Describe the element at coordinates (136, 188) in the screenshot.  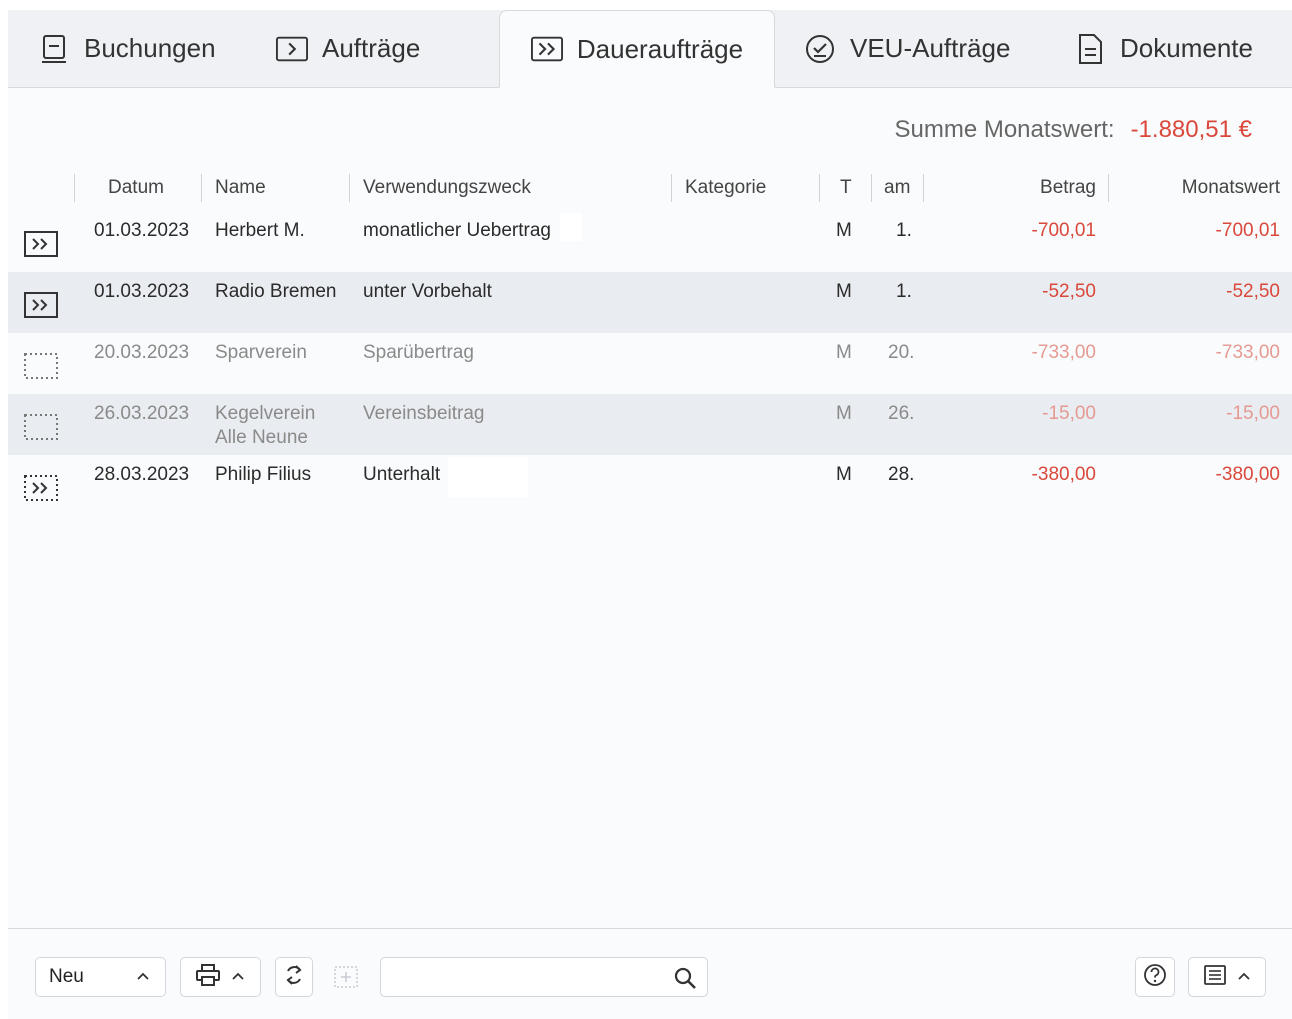
I see `column-header-datum: Datum` at that location.